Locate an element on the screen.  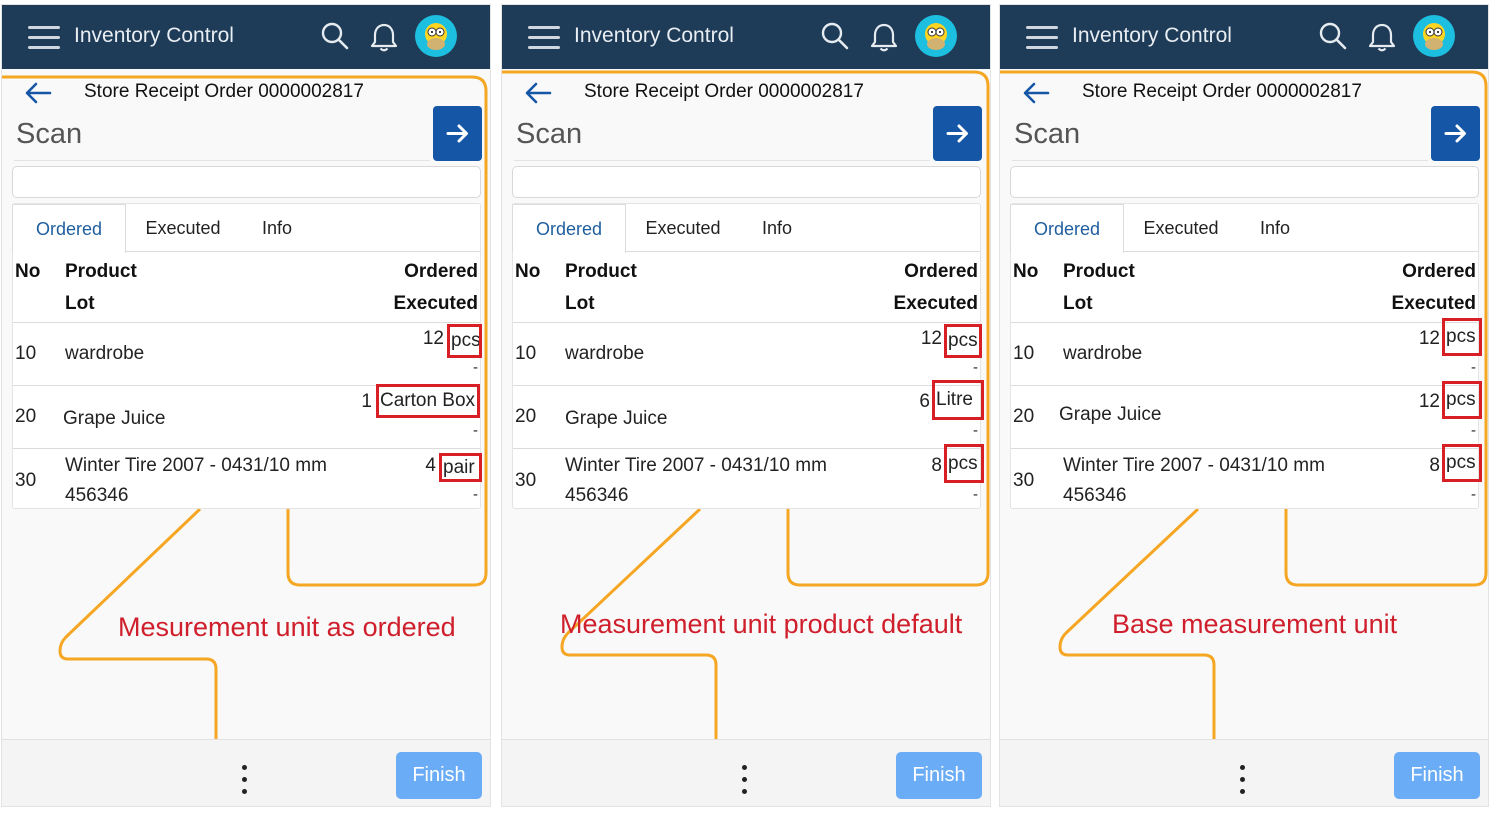
unit-highlight: pair is located at coordinates (460, 467).